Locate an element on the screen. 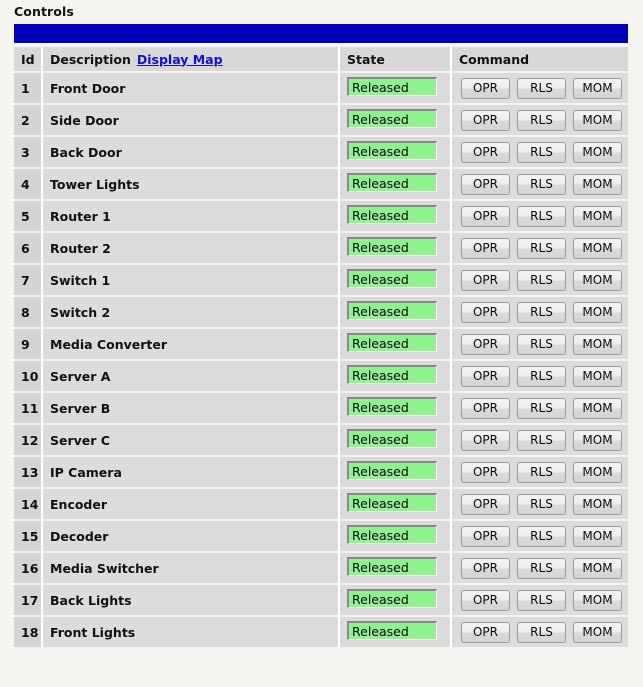 The image size is (643, 687). cell-id: 4 is located at coordinates (28, 184).